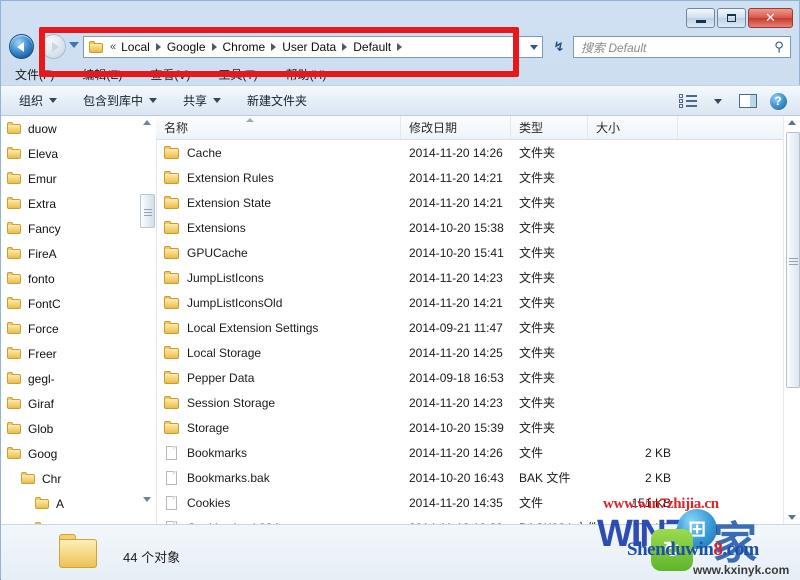 This screenshot has width=800, height=580. I want to click on tree-item: Freer, so click(78, 353).